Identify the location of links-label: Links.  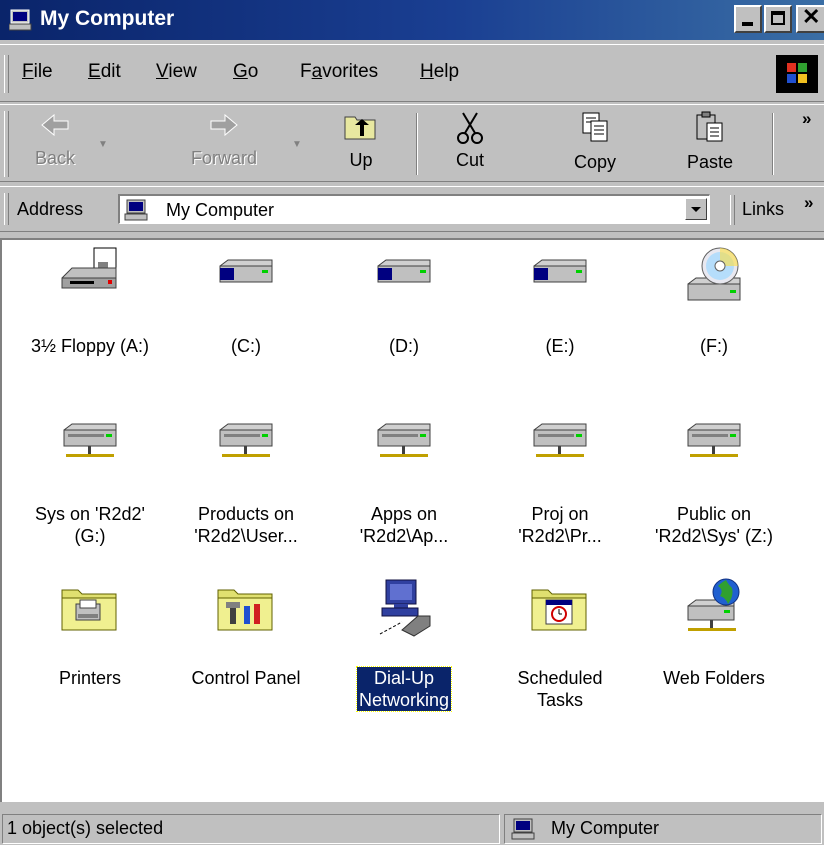
(763, 209).